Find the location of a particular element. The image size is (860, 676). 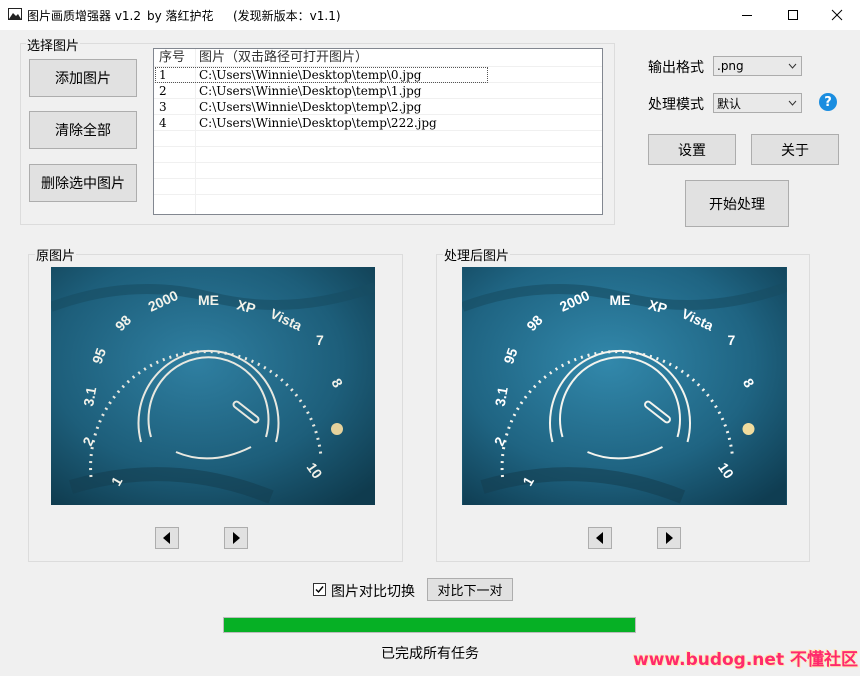

checkmark-icon is located at coordinates (319, 590).